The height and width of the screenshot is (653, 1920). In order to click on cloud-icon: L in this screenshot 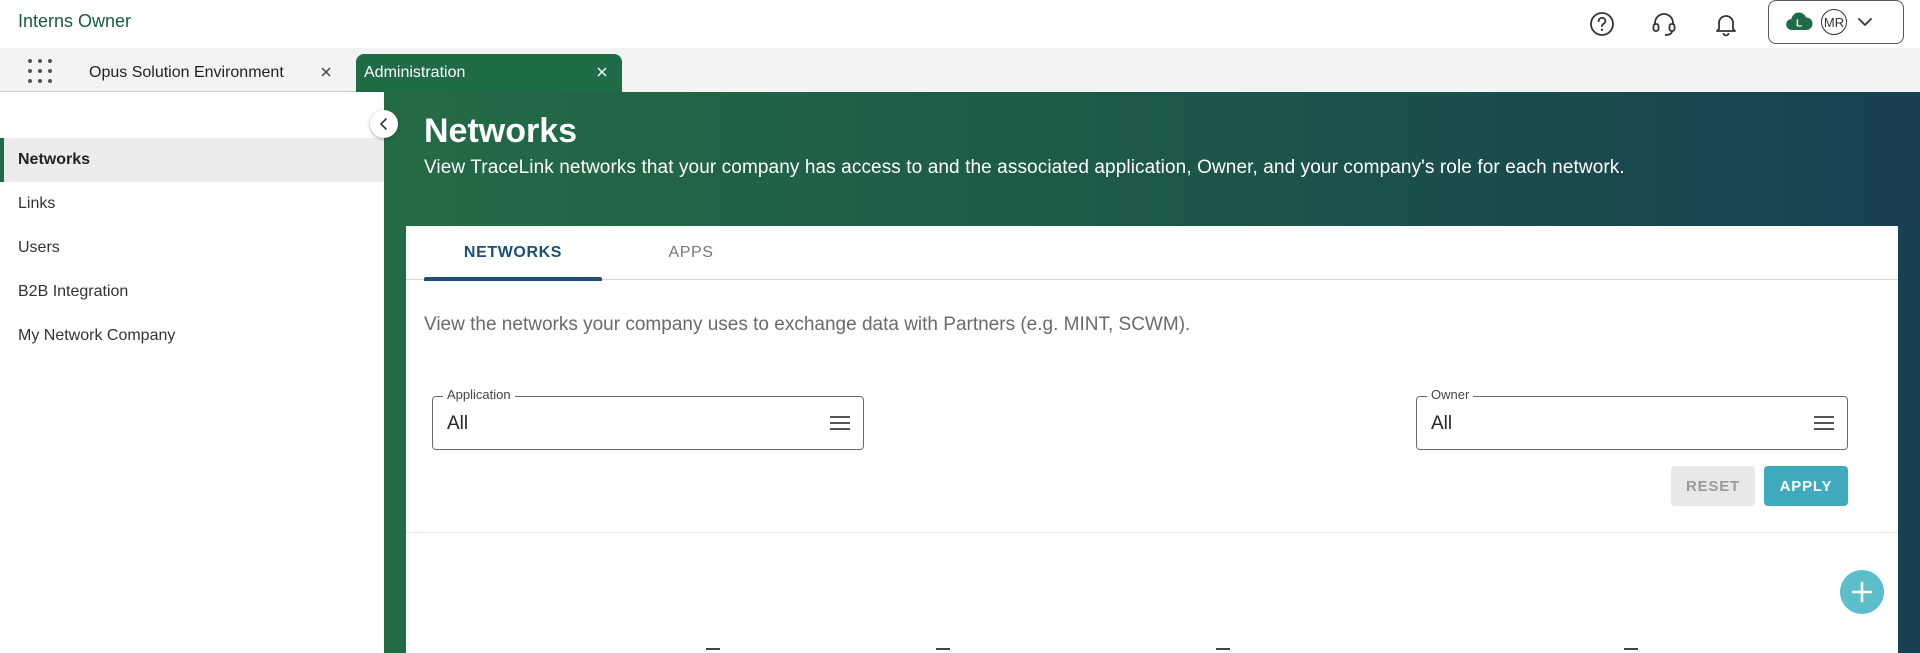, I will do `click(1799, 21)`.